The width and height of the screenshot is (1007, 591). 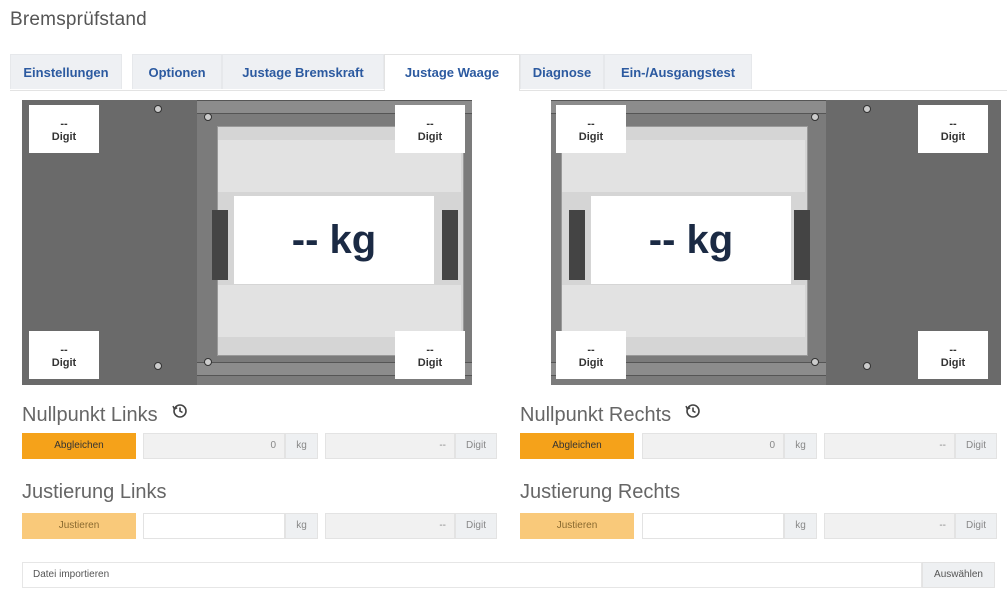 I want to click on left-digit-top-right: -- Digit, so click(x=430, y=129).